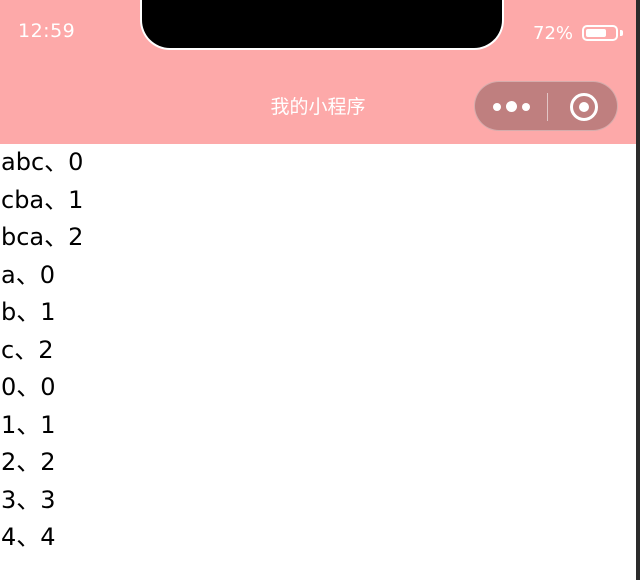 The height and width of the screenshot is (580, 640). Describe the element at coordinates (28, 537) in the screenshot. I see `list-item: 4、4` at that location.